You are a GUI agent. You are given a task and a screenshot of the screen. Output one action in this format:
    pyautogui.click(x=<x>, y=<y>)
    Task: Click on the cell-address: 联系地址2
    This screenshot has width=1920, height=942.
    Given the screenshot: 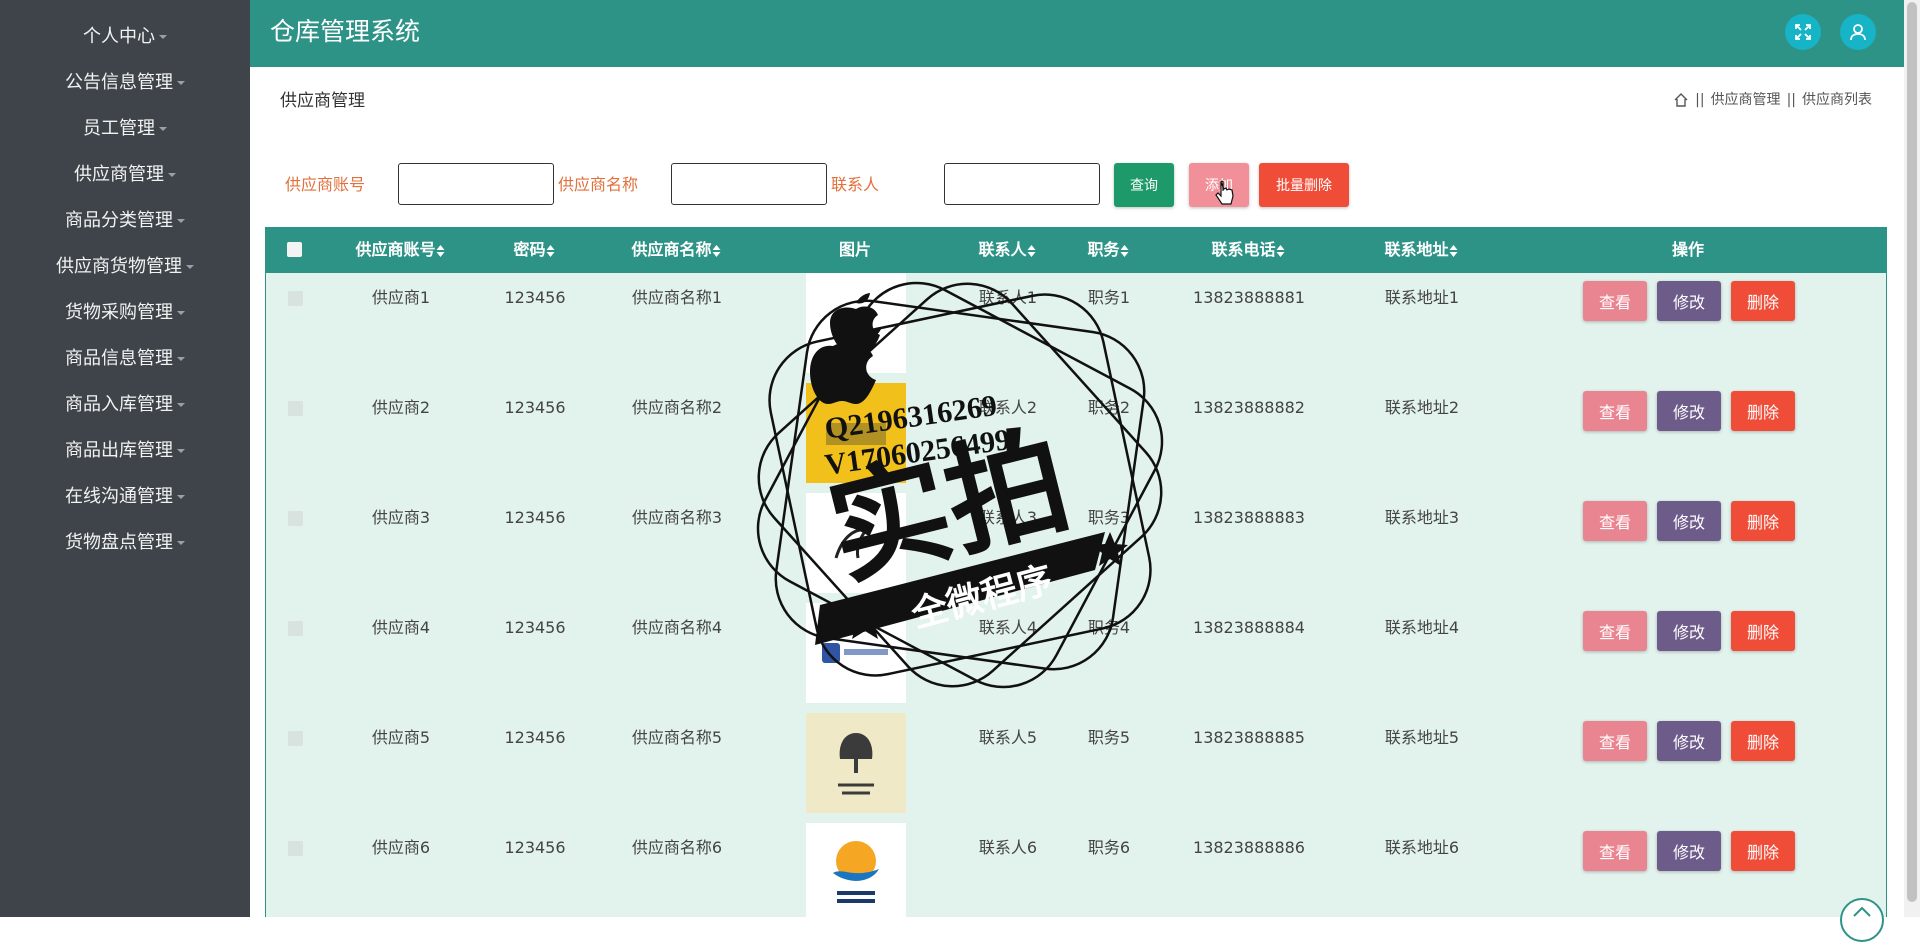 What is the action you would take?
    pyautogui.click(x=1422, y=407)
    